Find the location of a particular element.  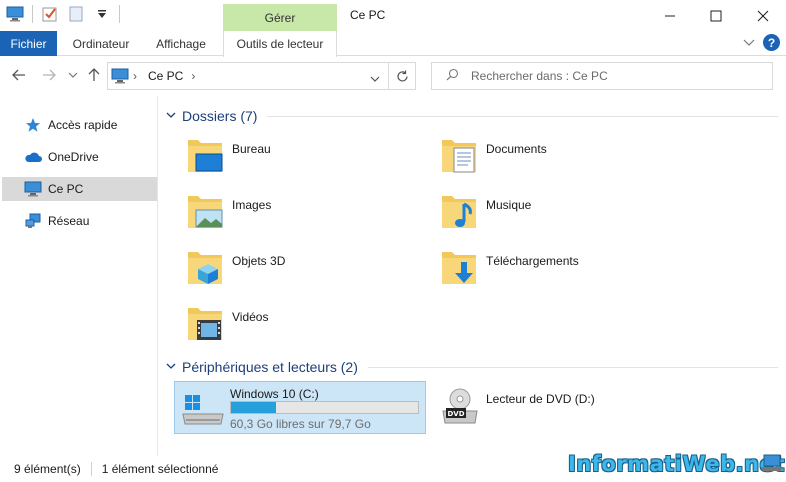

context-tab-manage: Gérer is located at coordinates (280, 17).